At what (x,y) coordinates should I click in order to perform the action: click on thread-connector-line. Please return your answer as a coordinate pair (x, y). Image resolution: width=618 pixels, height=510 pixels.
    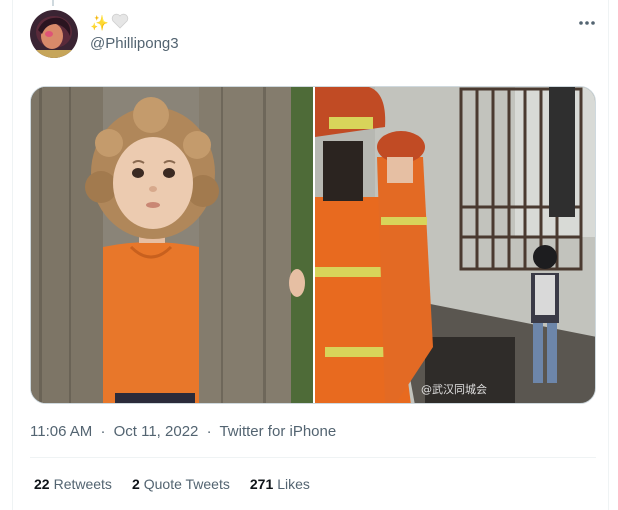
    Looking at the image, I should click on (53, 3).